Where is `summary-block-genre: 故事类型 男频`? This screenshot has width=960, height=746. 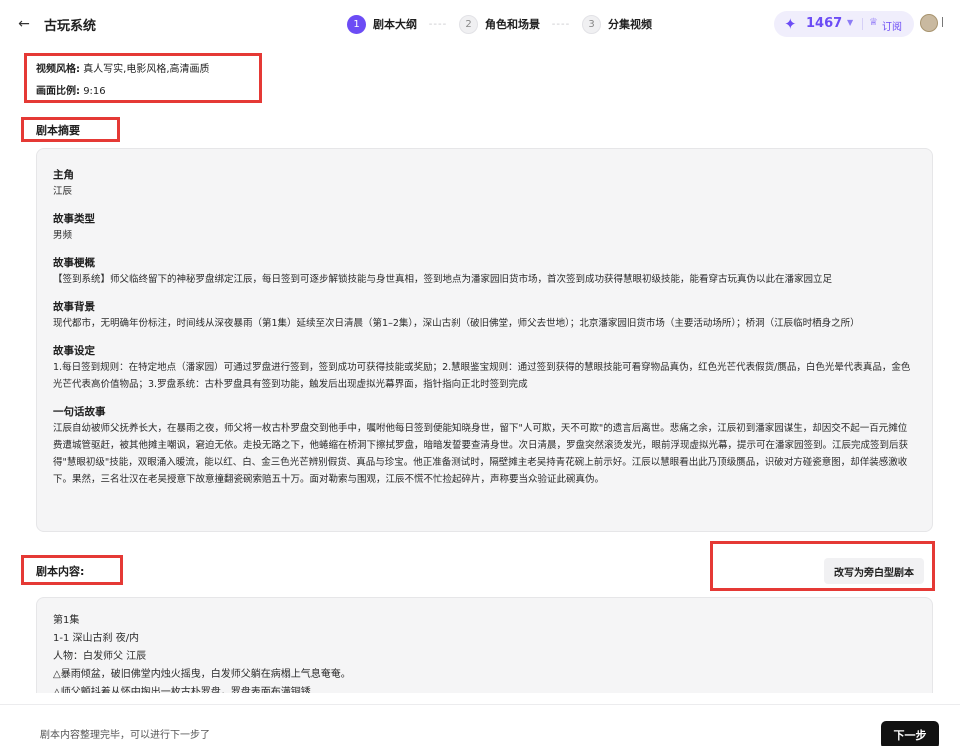 summary-block-genre: 故事类型 男频 is located at coordinates (484, 227).